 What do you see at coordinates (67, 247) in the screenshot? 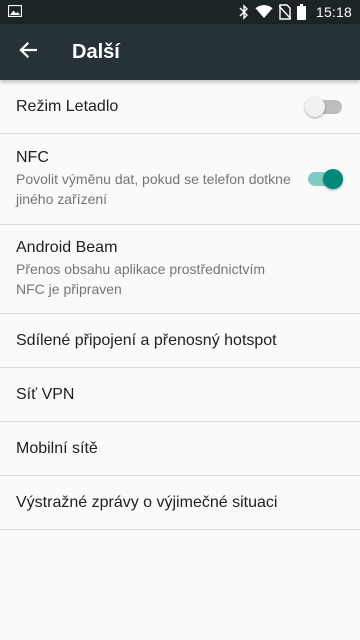
I see `android-beam-title: Android Beam` at bounding box center [67, 247].